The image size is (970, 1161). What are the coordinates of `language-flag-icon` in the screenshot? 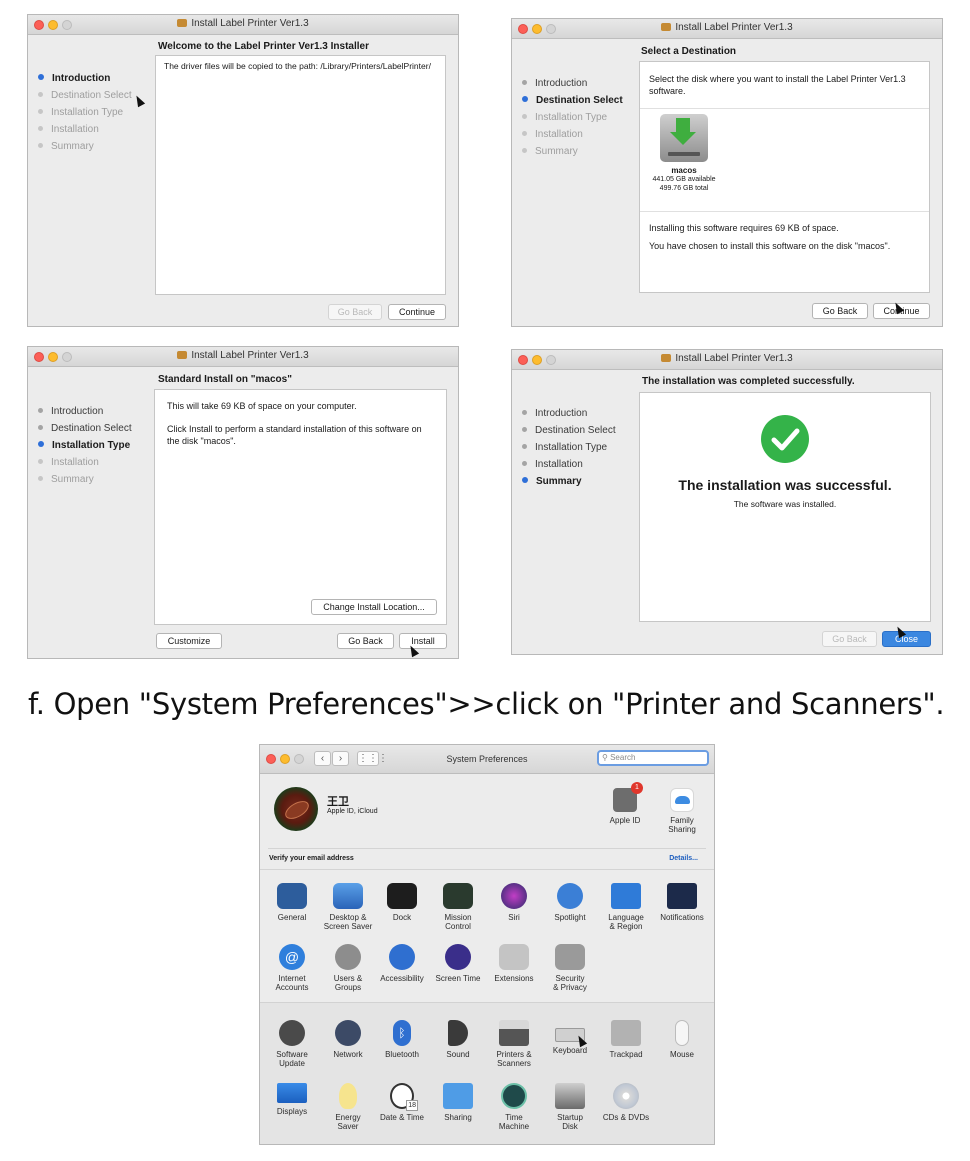 It's located at (626, 896).